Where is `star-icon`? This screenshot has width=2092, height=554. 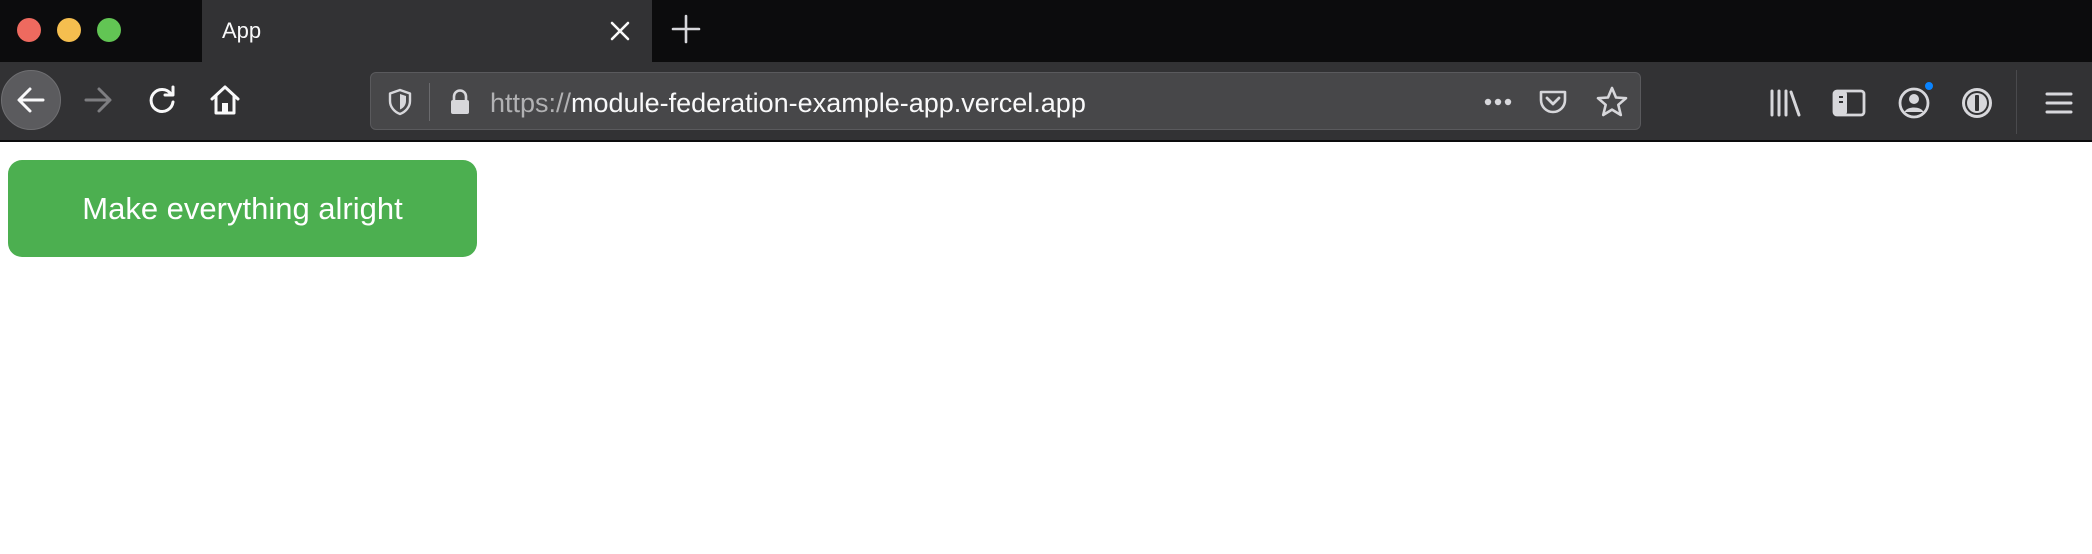 star-icon is located at coordinates (1612, 102).